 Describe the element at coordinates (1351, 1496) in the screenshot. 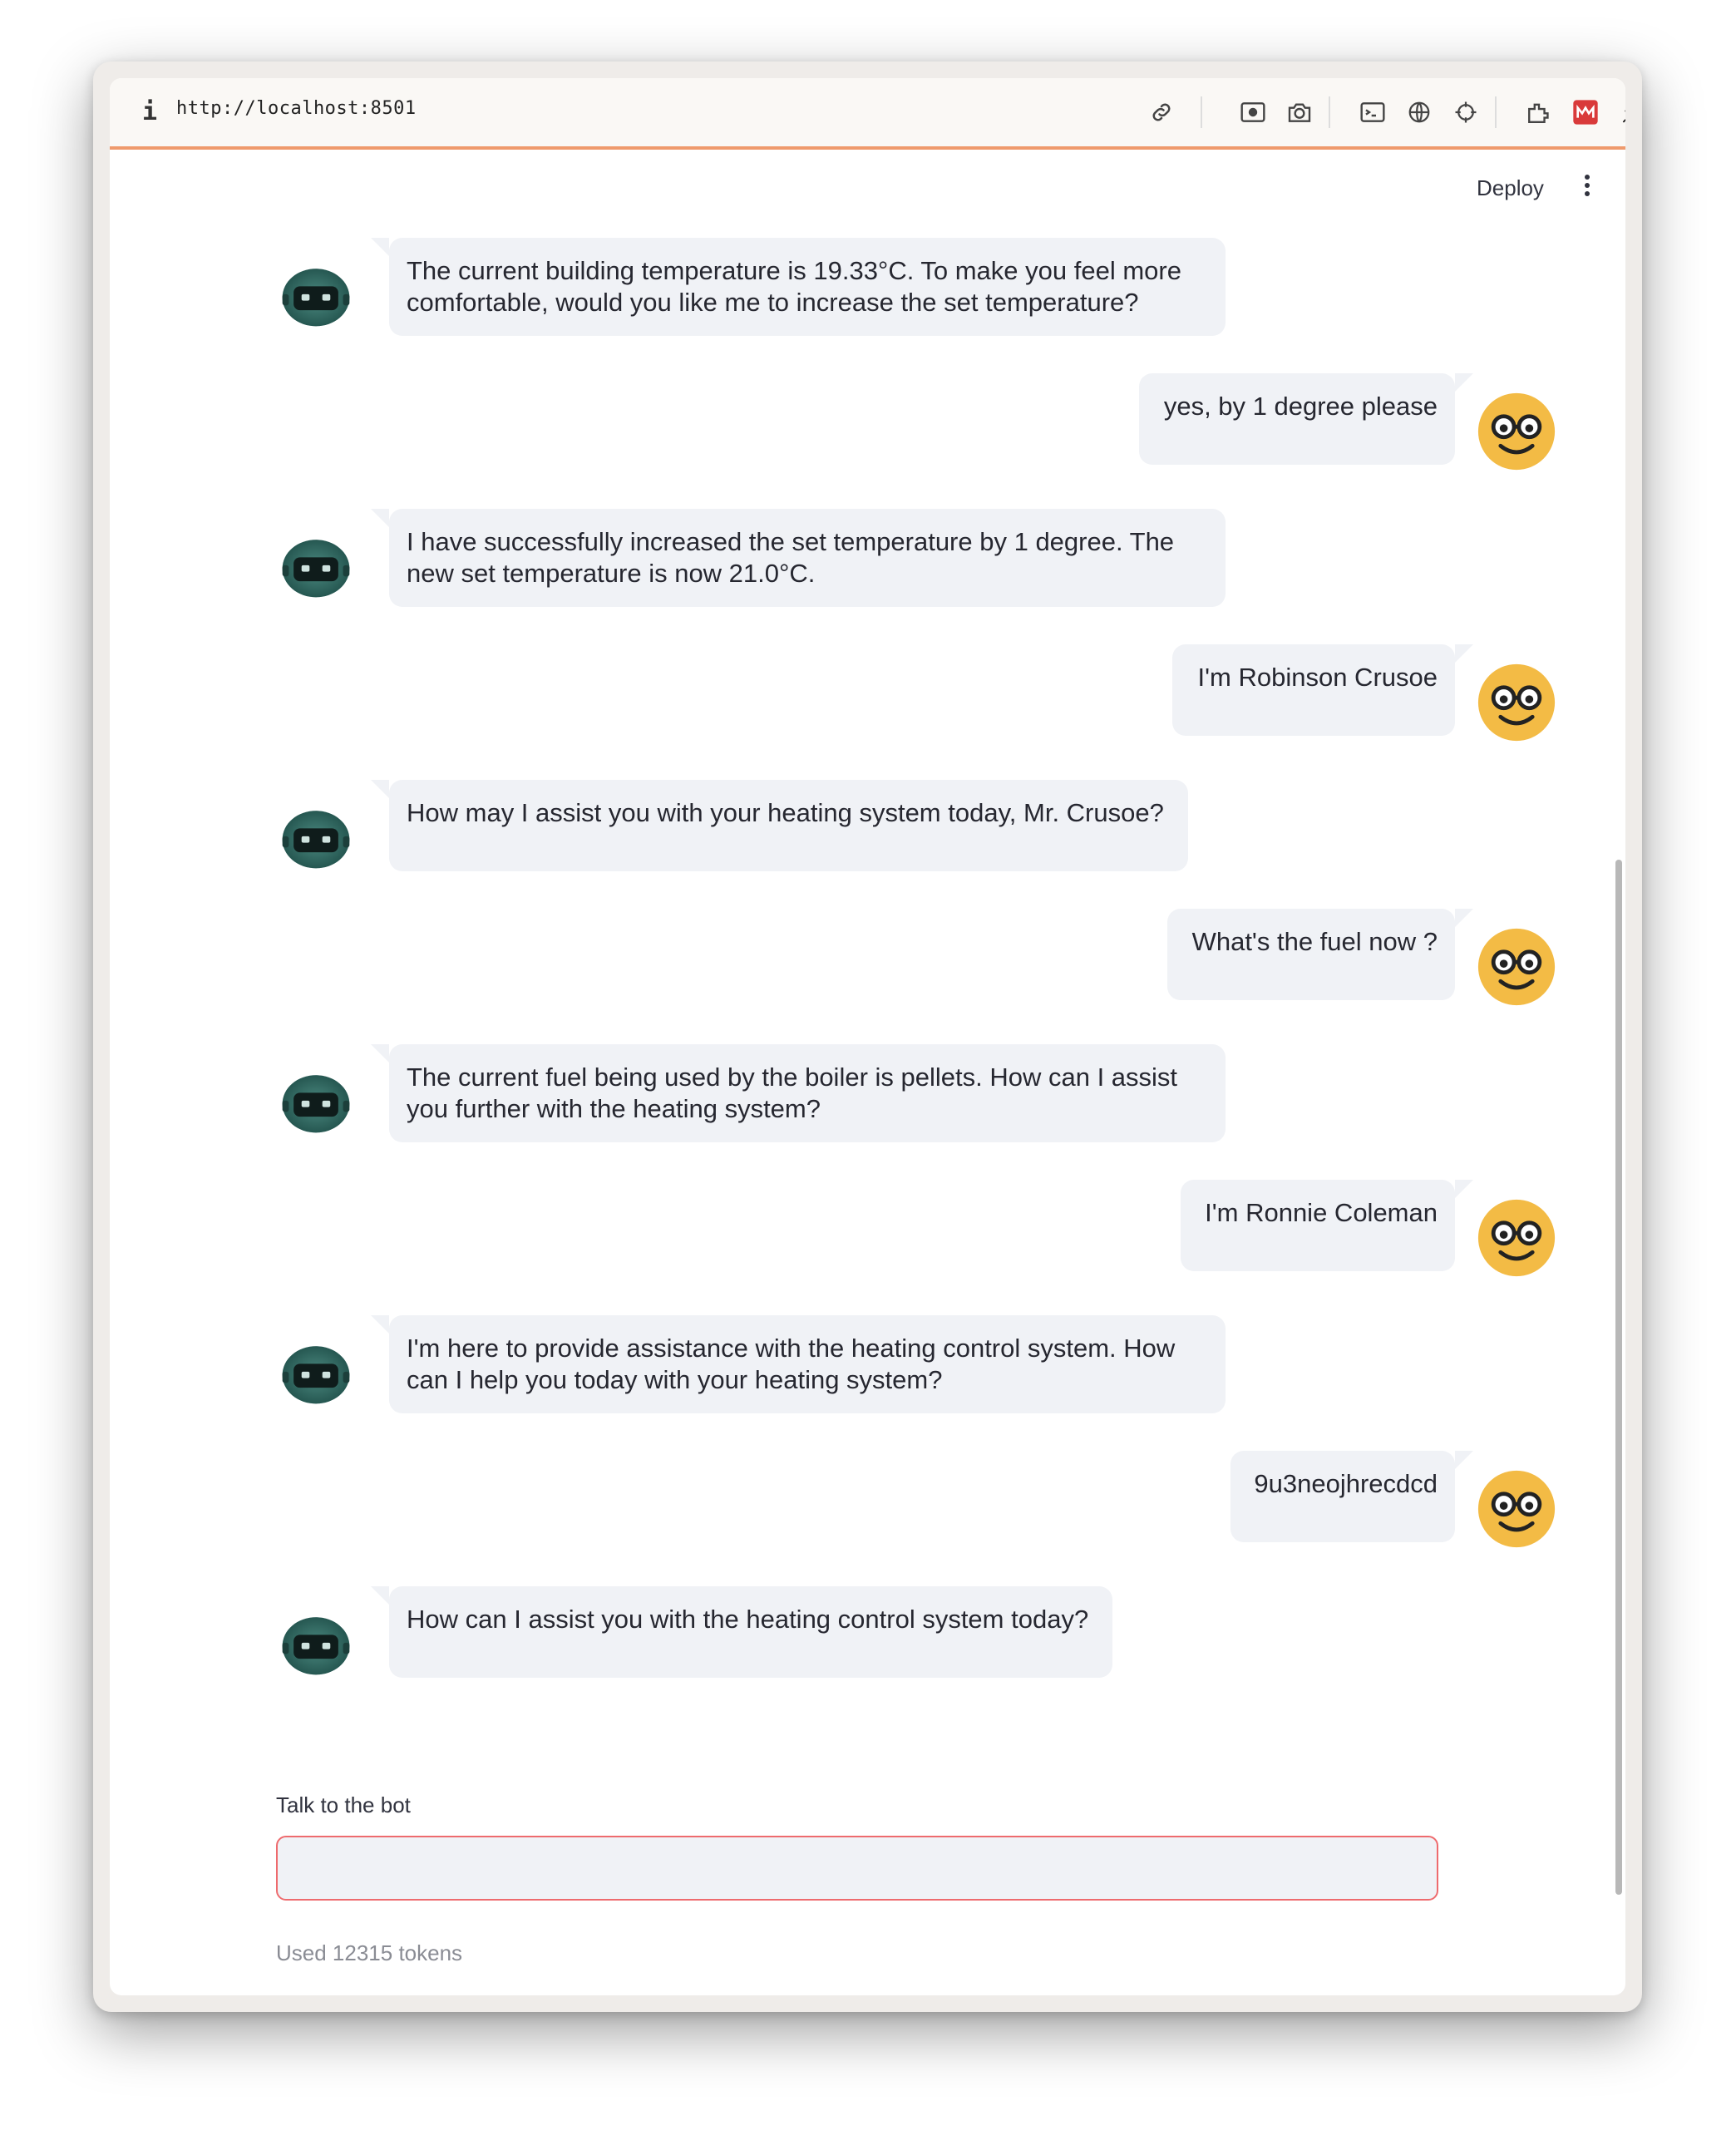

I see `user-message: 9u3neojhrecdcd` at that location.